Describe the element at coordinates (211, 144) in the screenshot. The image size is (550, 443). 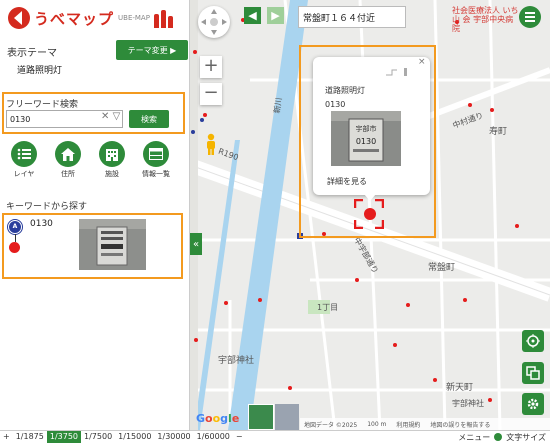
I see `pegman-icon` at that location.